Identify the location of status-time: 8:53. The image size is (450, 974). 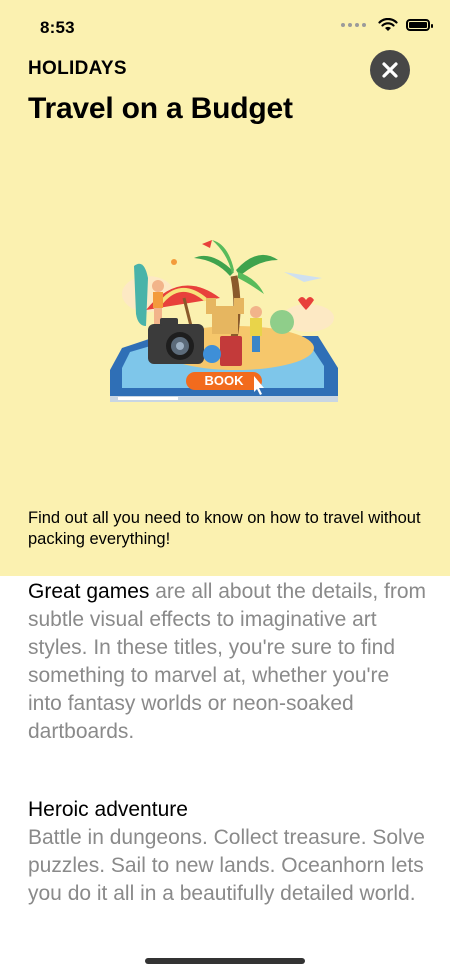
(57, 27).